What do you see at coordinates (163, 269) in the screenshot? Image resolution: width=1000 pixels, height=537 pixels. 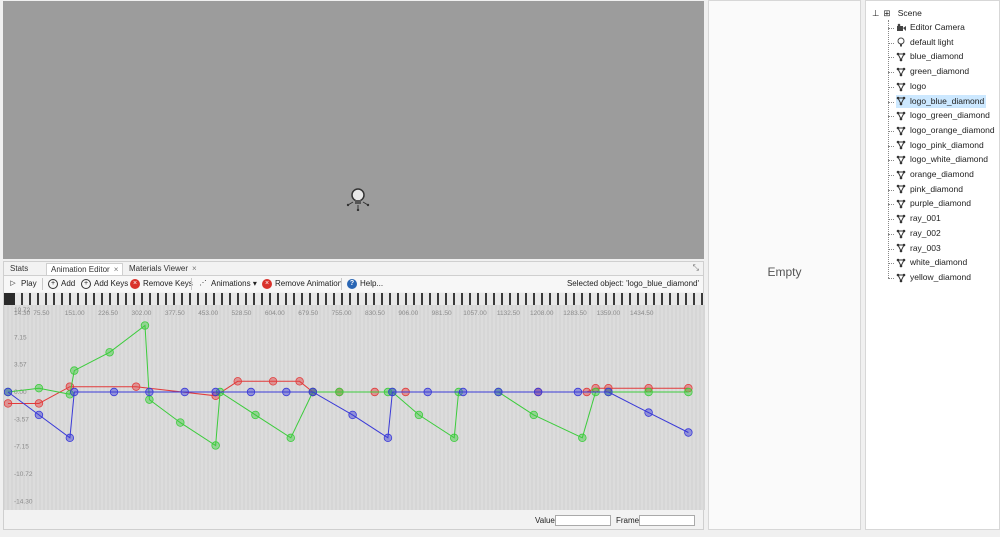 I see `tab-materials-viewer: Materials Viewer ×` at bounding box center [163, 269].